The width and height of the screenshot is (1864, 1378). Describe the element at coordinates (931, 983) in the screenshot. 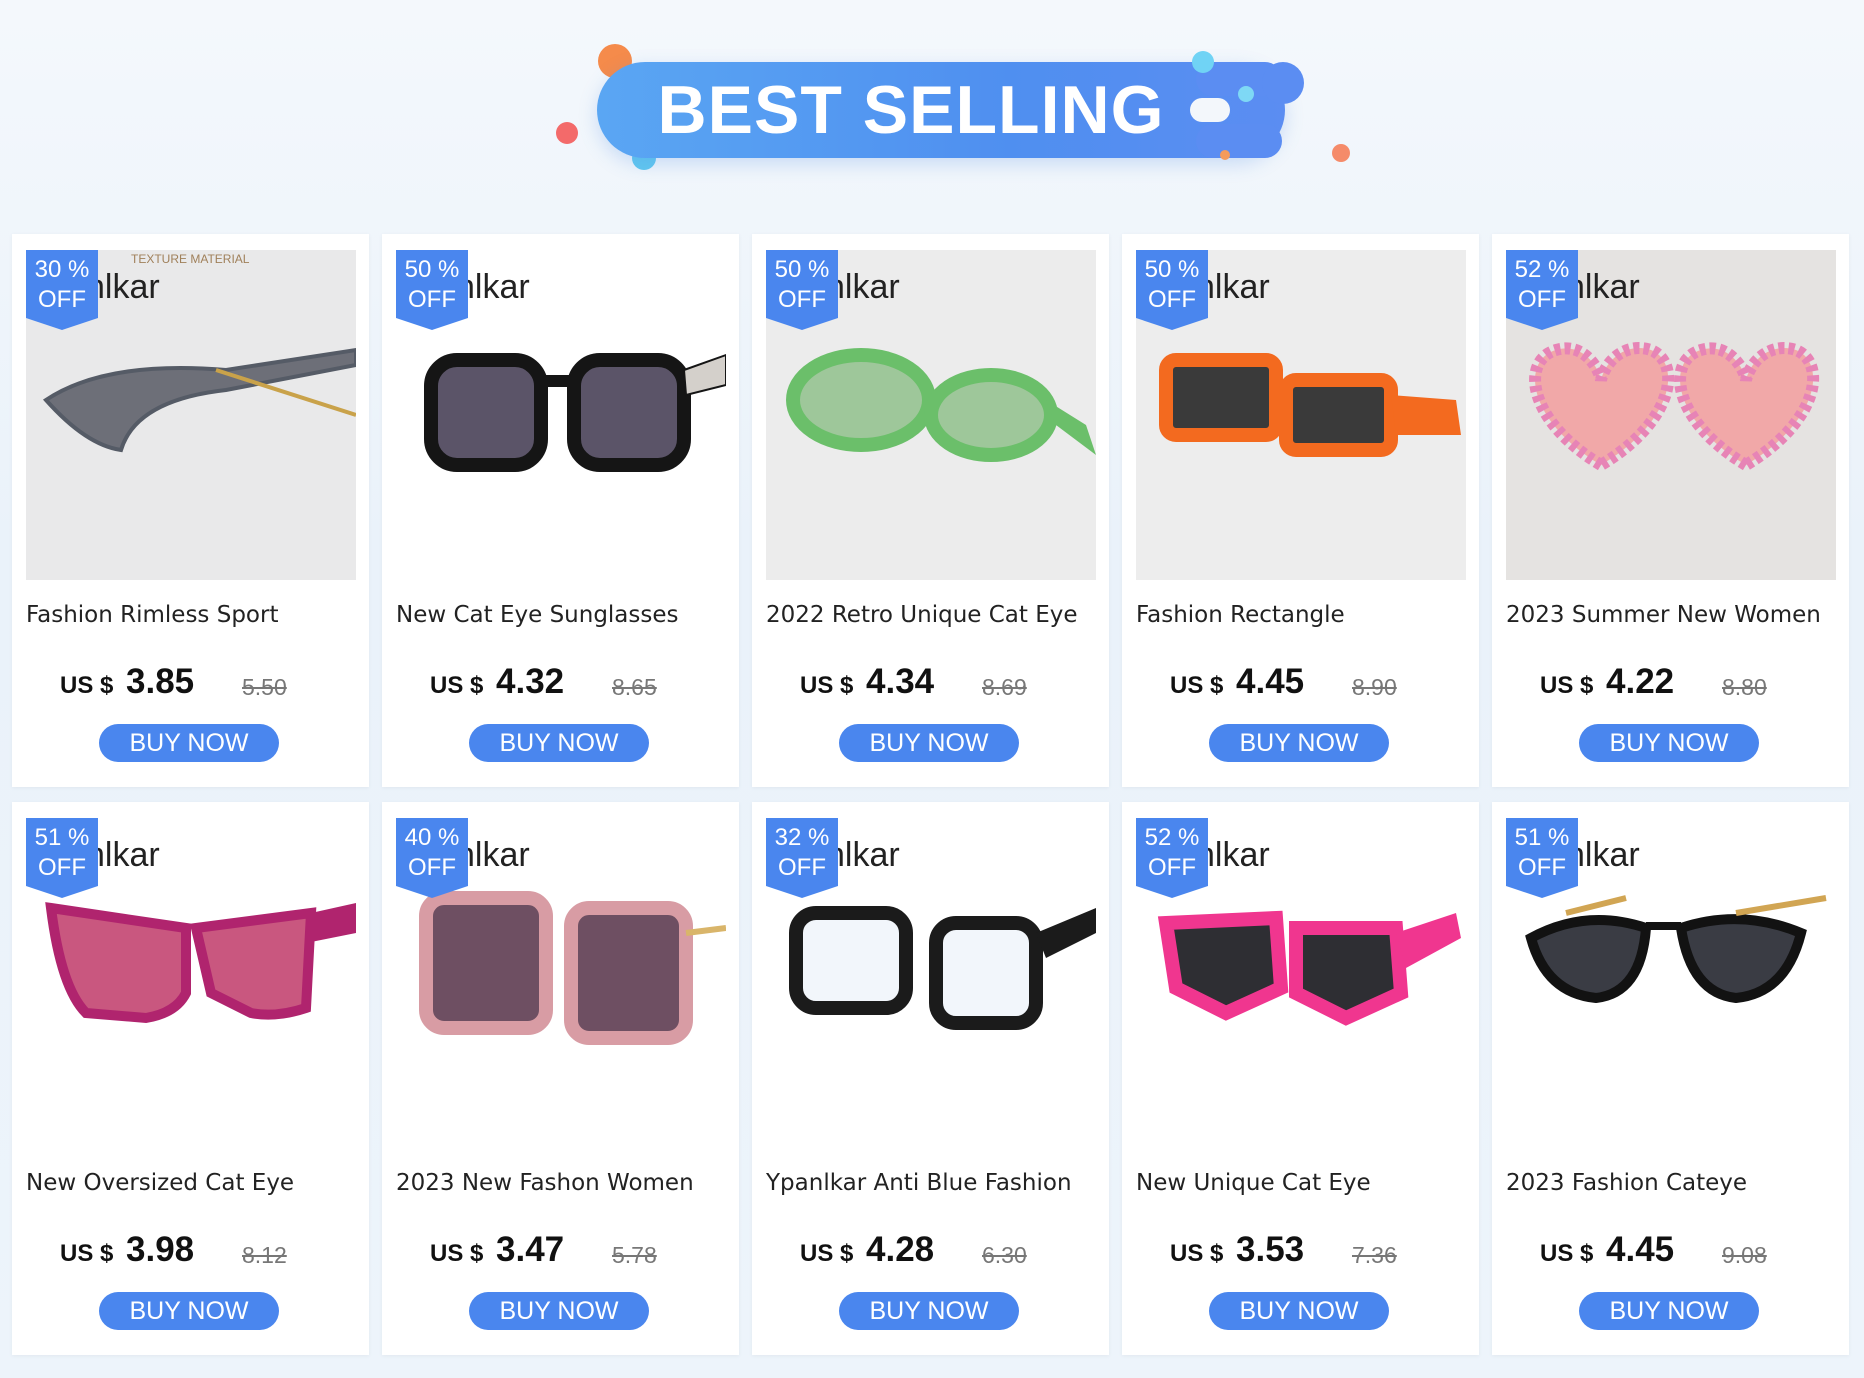

I see `product-image: nlkar 32 % OFF` at that location.